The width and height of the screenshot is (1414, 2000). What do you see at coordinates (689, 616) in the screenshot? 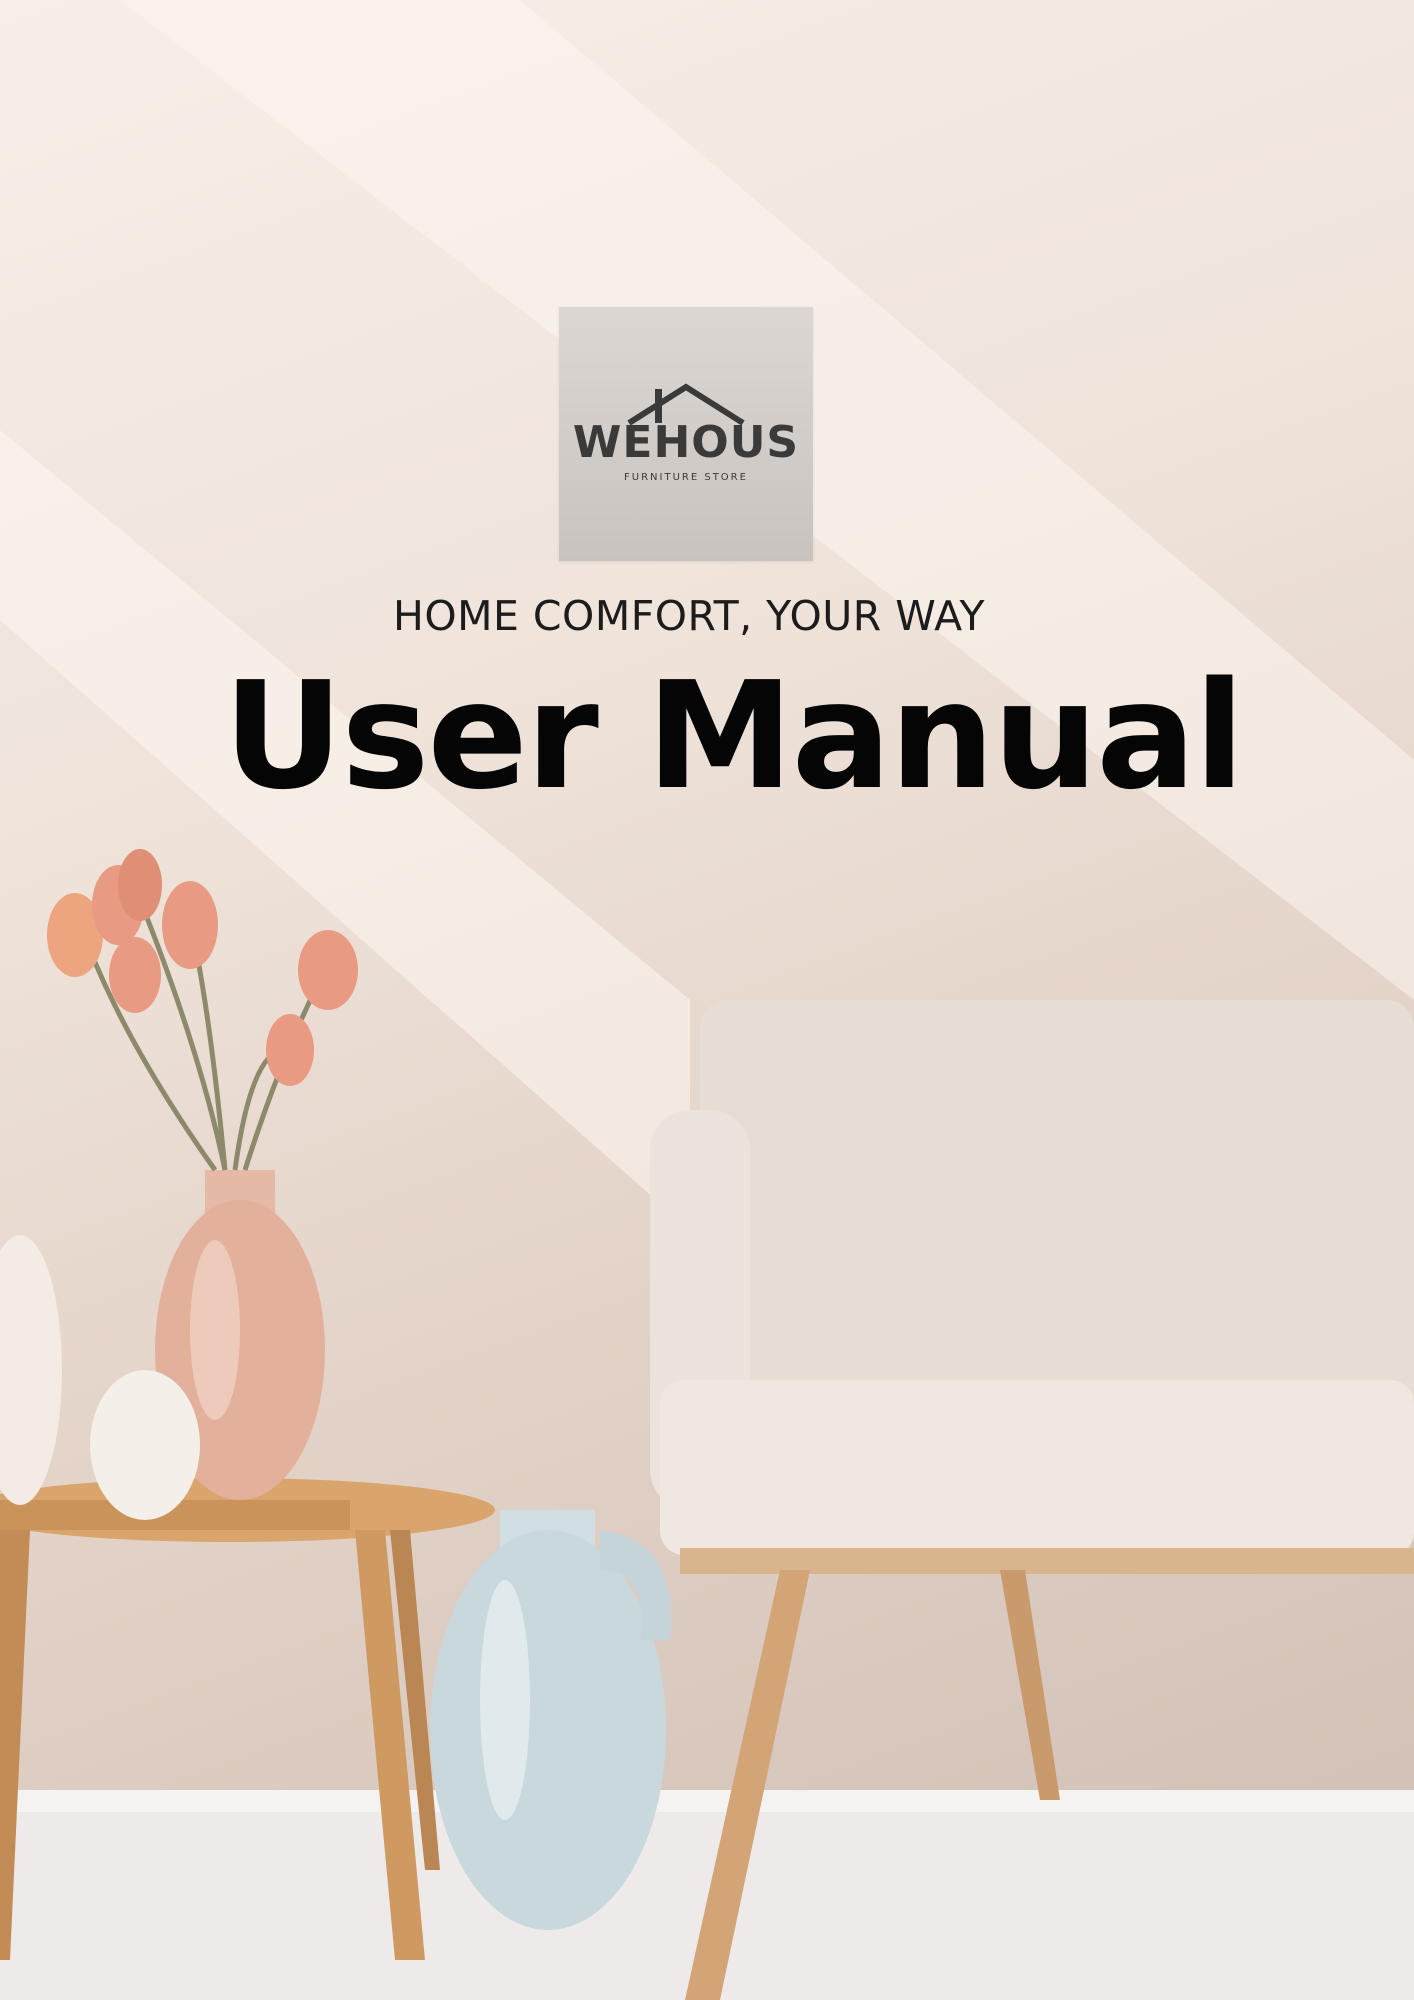
I see `tagline: HOME COMFORT, YOUR WAY` at bounding box center [689, 616].